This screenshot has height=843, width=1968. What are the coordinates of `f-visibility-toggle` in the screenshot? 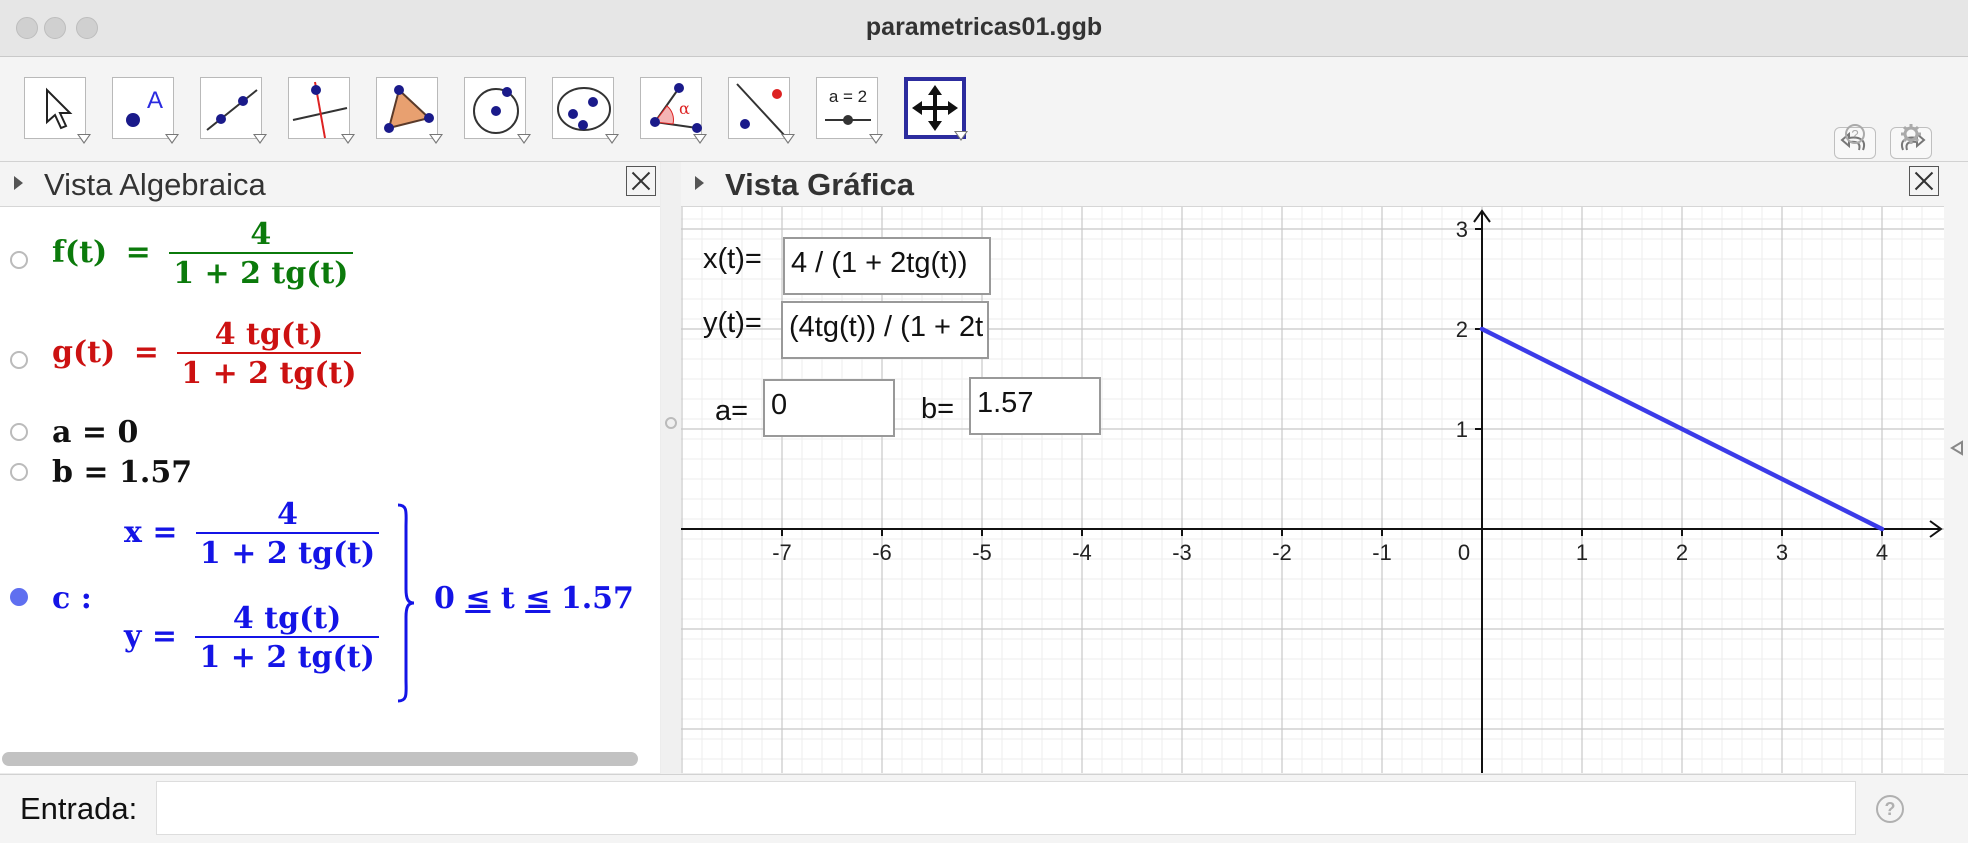 It's located at (19, 260).